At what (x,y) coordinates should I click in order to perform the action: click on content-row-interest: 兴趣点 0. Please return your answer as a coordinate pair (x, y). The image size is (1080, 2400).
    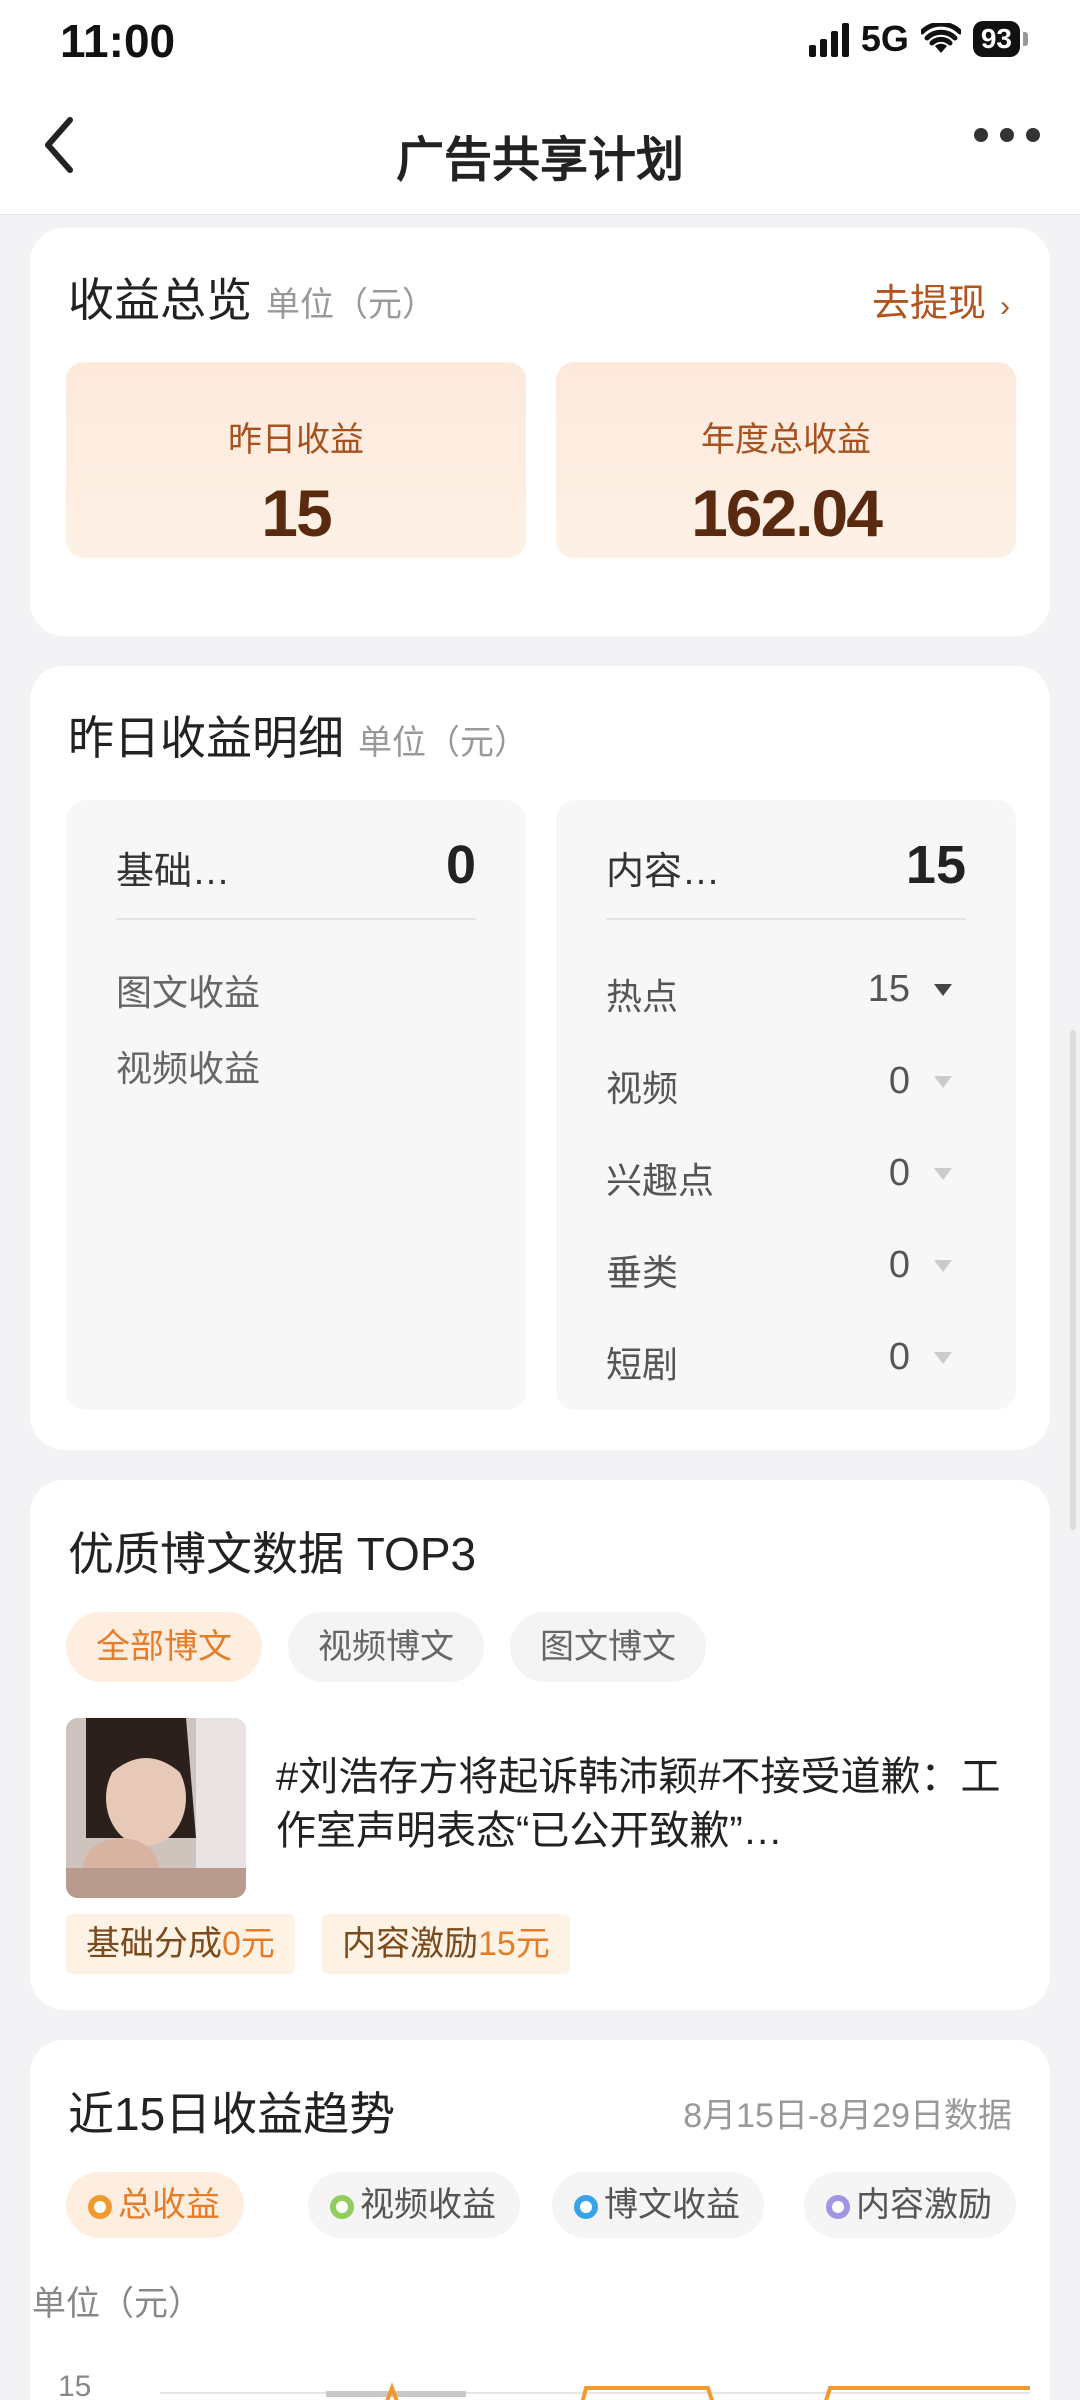
    Looking at the image, I should click on (786, 1177).